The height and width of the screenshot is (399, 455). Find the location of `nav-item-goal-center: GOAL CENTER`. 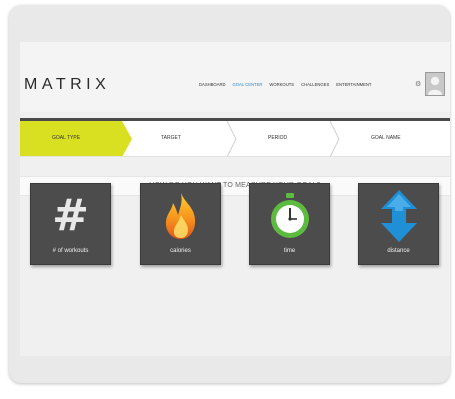

nav-item-goal-center: GOAL CENTER is located at coordinates (248, 84).